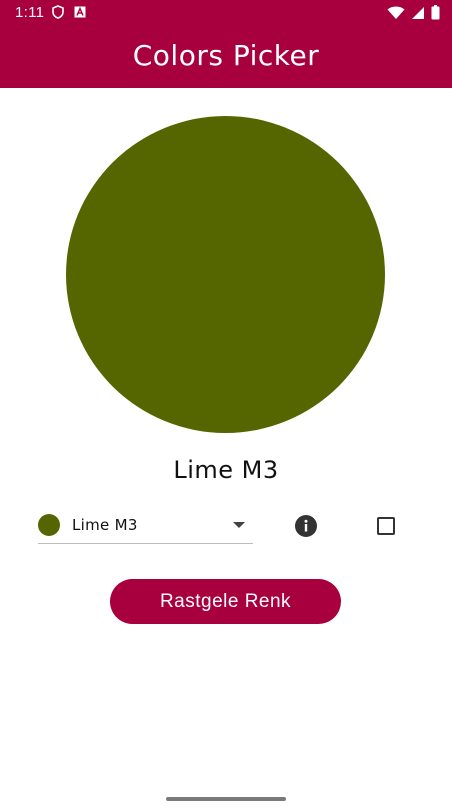  I want to click on app-title: Colors Picker, so click(226, 55).